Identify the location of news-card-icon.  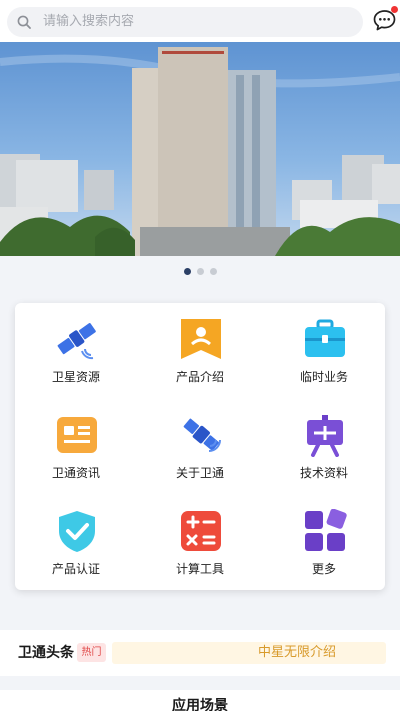
(77, 435).